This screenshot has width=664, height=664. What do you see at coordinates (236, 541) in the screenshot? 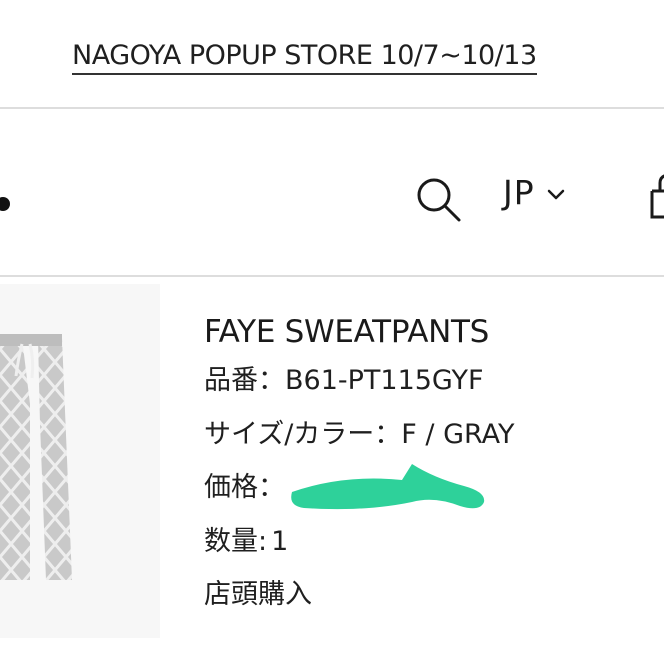
I see `quantity-label: 数量:` at bounding box center [236, 541].